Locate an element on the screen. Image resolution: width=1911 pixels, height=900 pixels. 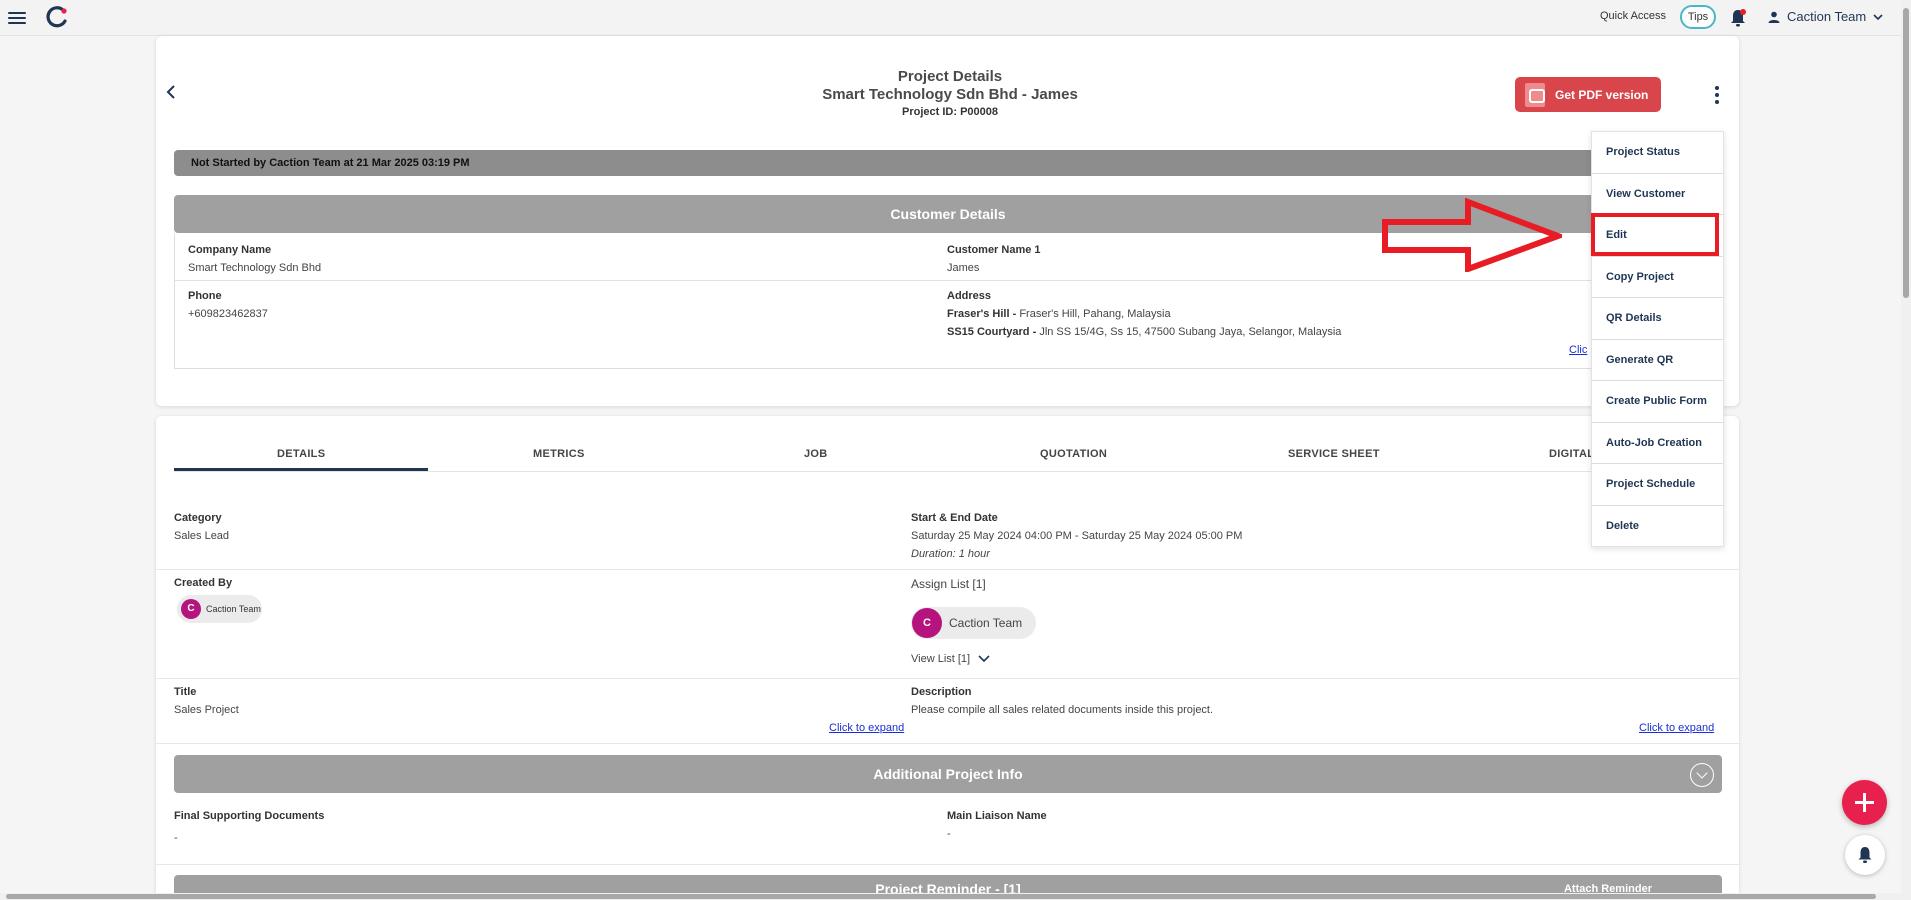
user-icon is located at coordinates (1774, 17).